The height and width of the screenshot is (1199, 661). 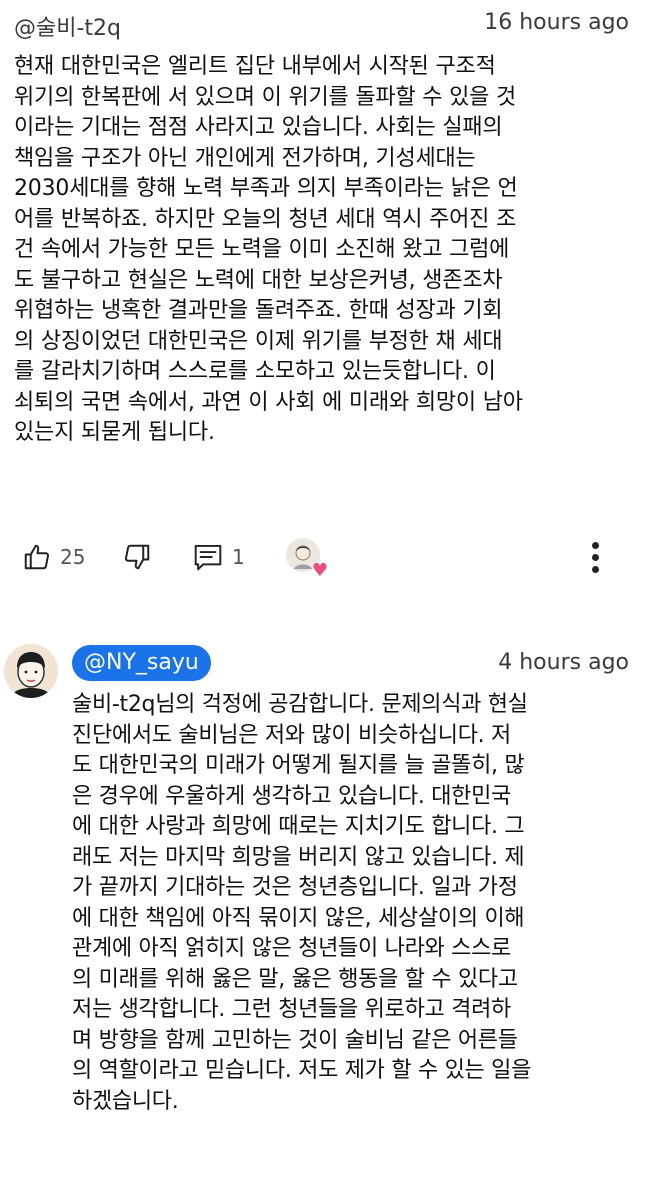 I want to click on reply-timestamp: 4 hours ago, so click(x=563, y=662).